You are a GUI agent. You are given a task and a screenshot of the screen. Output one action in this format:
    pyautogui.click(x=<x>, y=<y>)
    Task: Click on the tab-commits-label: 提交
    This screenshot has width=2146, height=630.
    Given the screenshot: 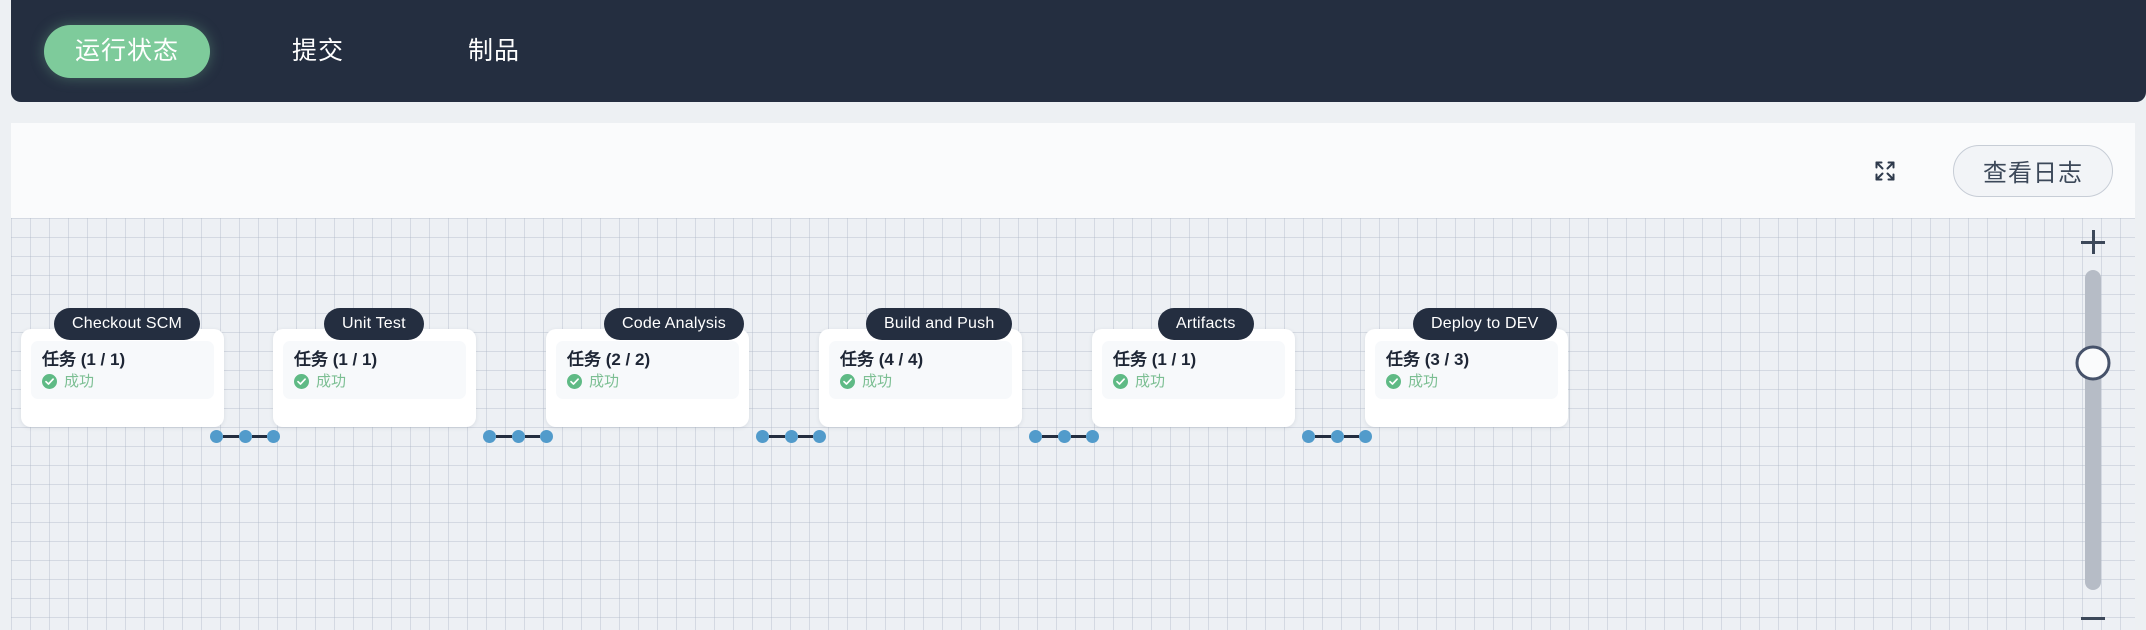 What is the action you would take?
    pyautogui.click(x=318, y=50)
    